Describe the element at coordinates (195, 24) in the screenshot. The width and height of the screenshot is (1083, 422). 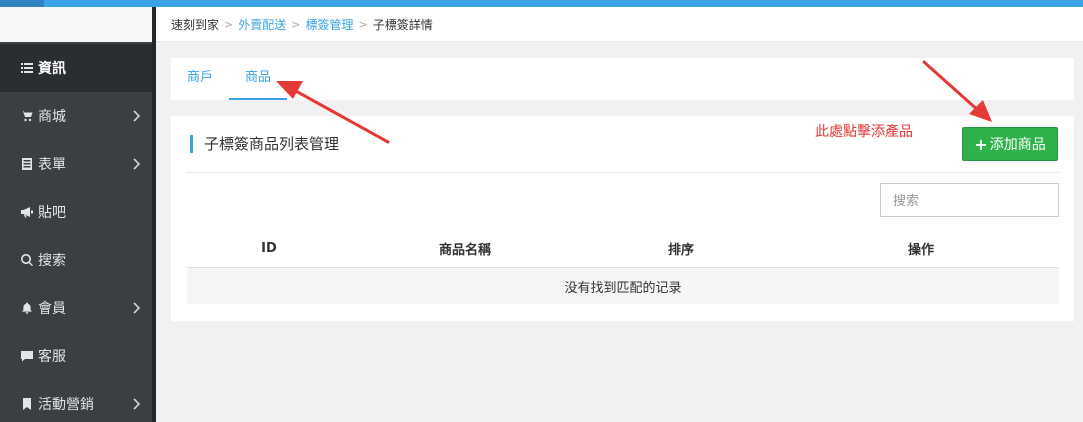
I see `breadcrumb-item-home: 速刻到家` at that location.